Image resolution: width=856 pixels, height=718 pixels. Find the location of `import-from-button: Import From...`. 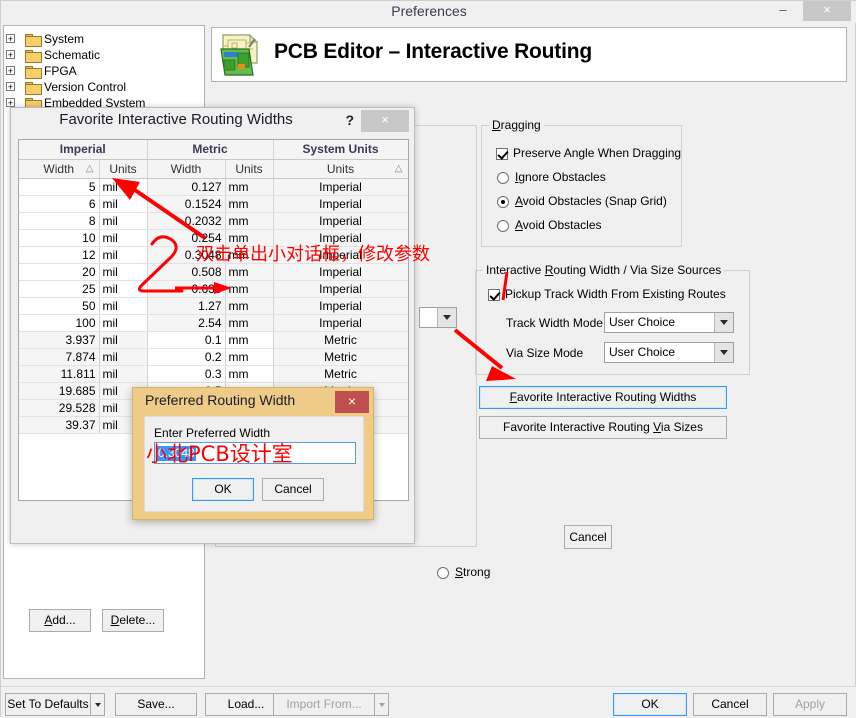

import-from-button: Import From... is located at coordinates (331, 704).